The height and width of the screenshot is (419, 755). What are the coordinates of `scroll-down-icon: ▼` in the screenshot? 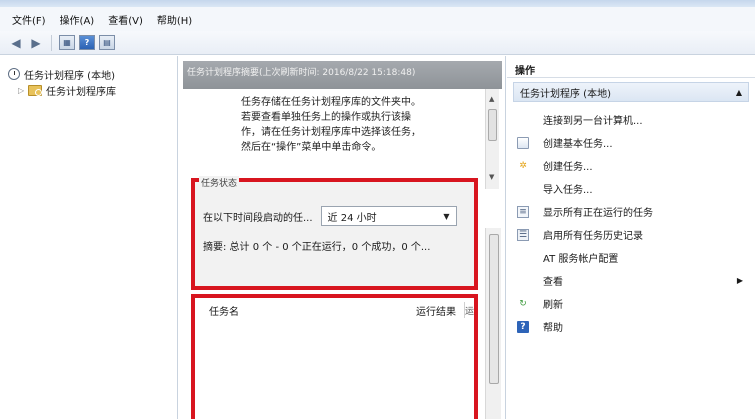 It's located at (491, 177).